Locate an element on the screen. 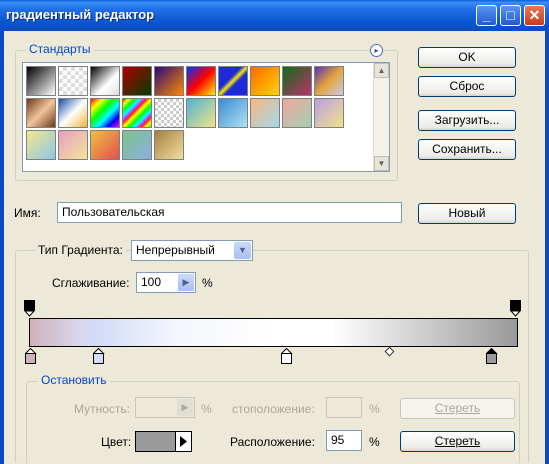 The image size is (549, 464). close-button: ✕ is located at coordinates (534, 15).